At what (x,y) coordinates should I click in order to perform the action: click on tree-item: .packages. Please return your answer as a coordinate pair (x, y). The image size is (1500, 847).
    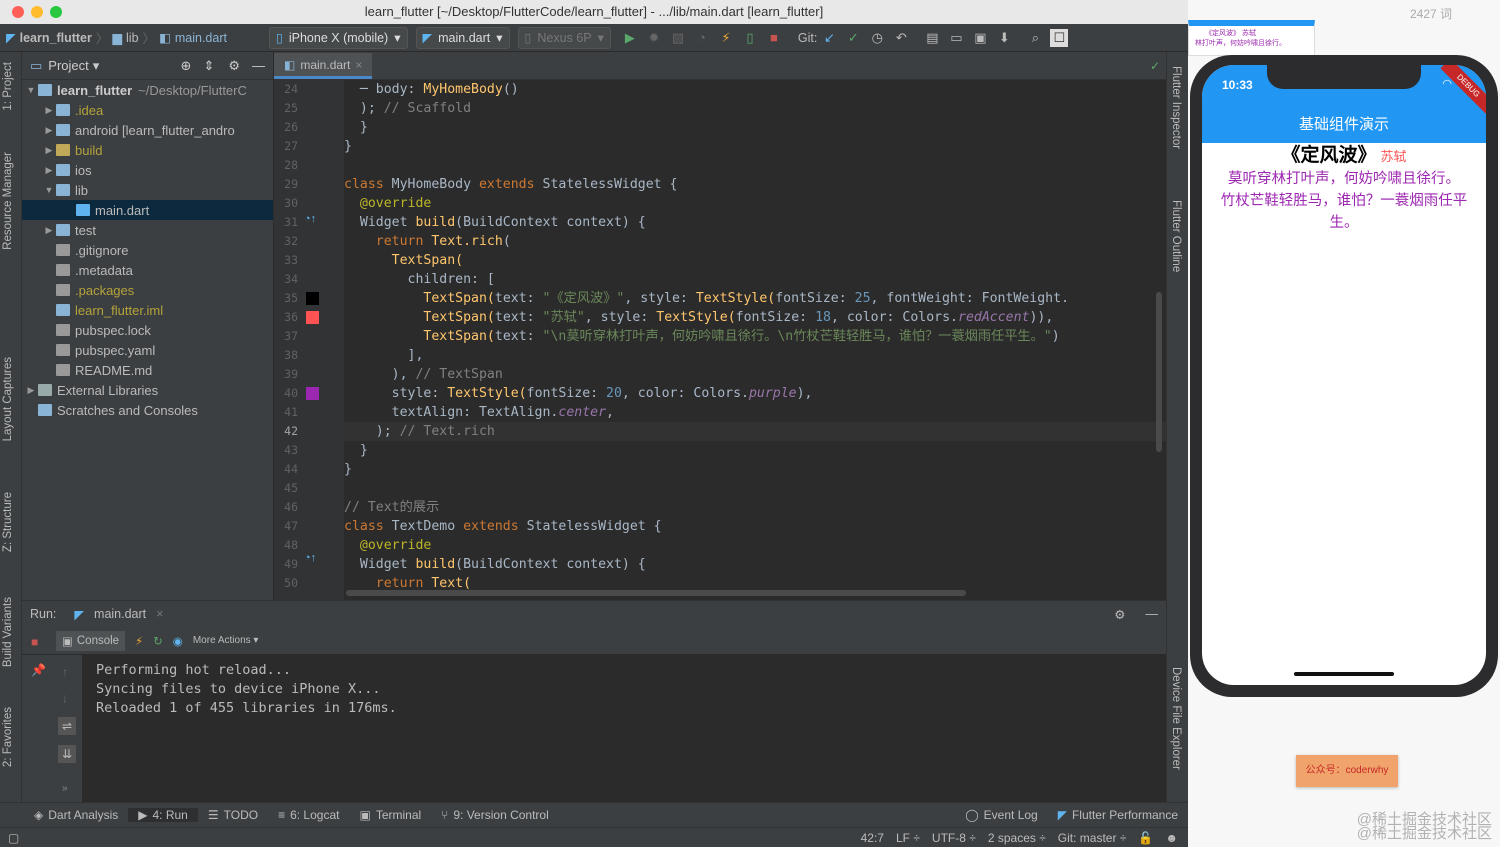
    Looking at the image, I should click on (147, 290).